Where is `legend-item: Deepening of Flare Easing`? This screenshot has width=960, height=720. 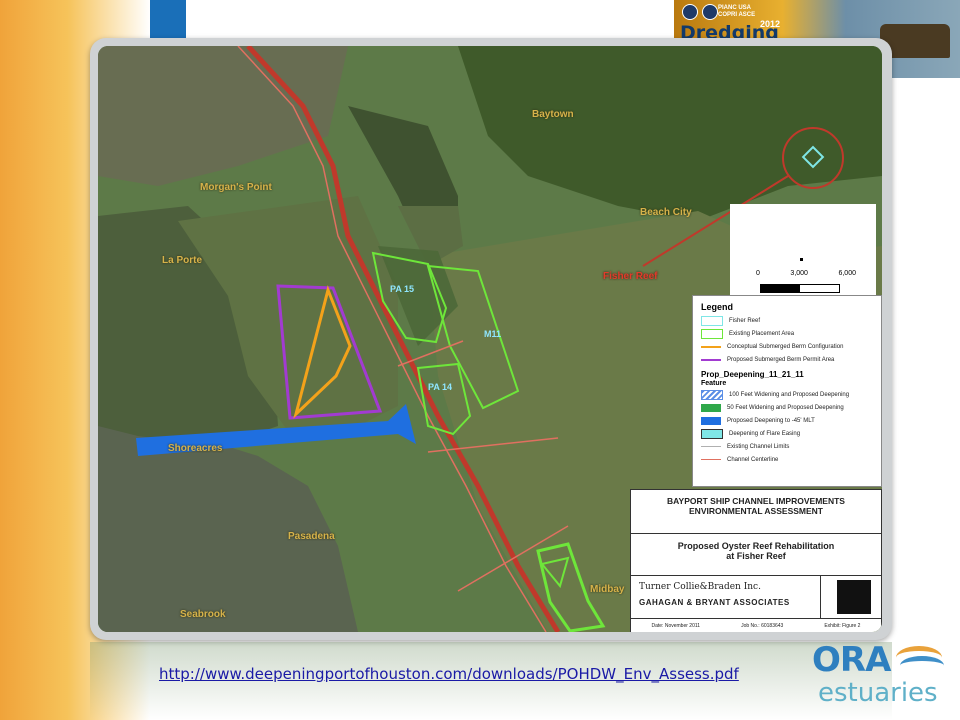 legend-item: Deepening of Flare Easing is located at coordinates (791, 433).